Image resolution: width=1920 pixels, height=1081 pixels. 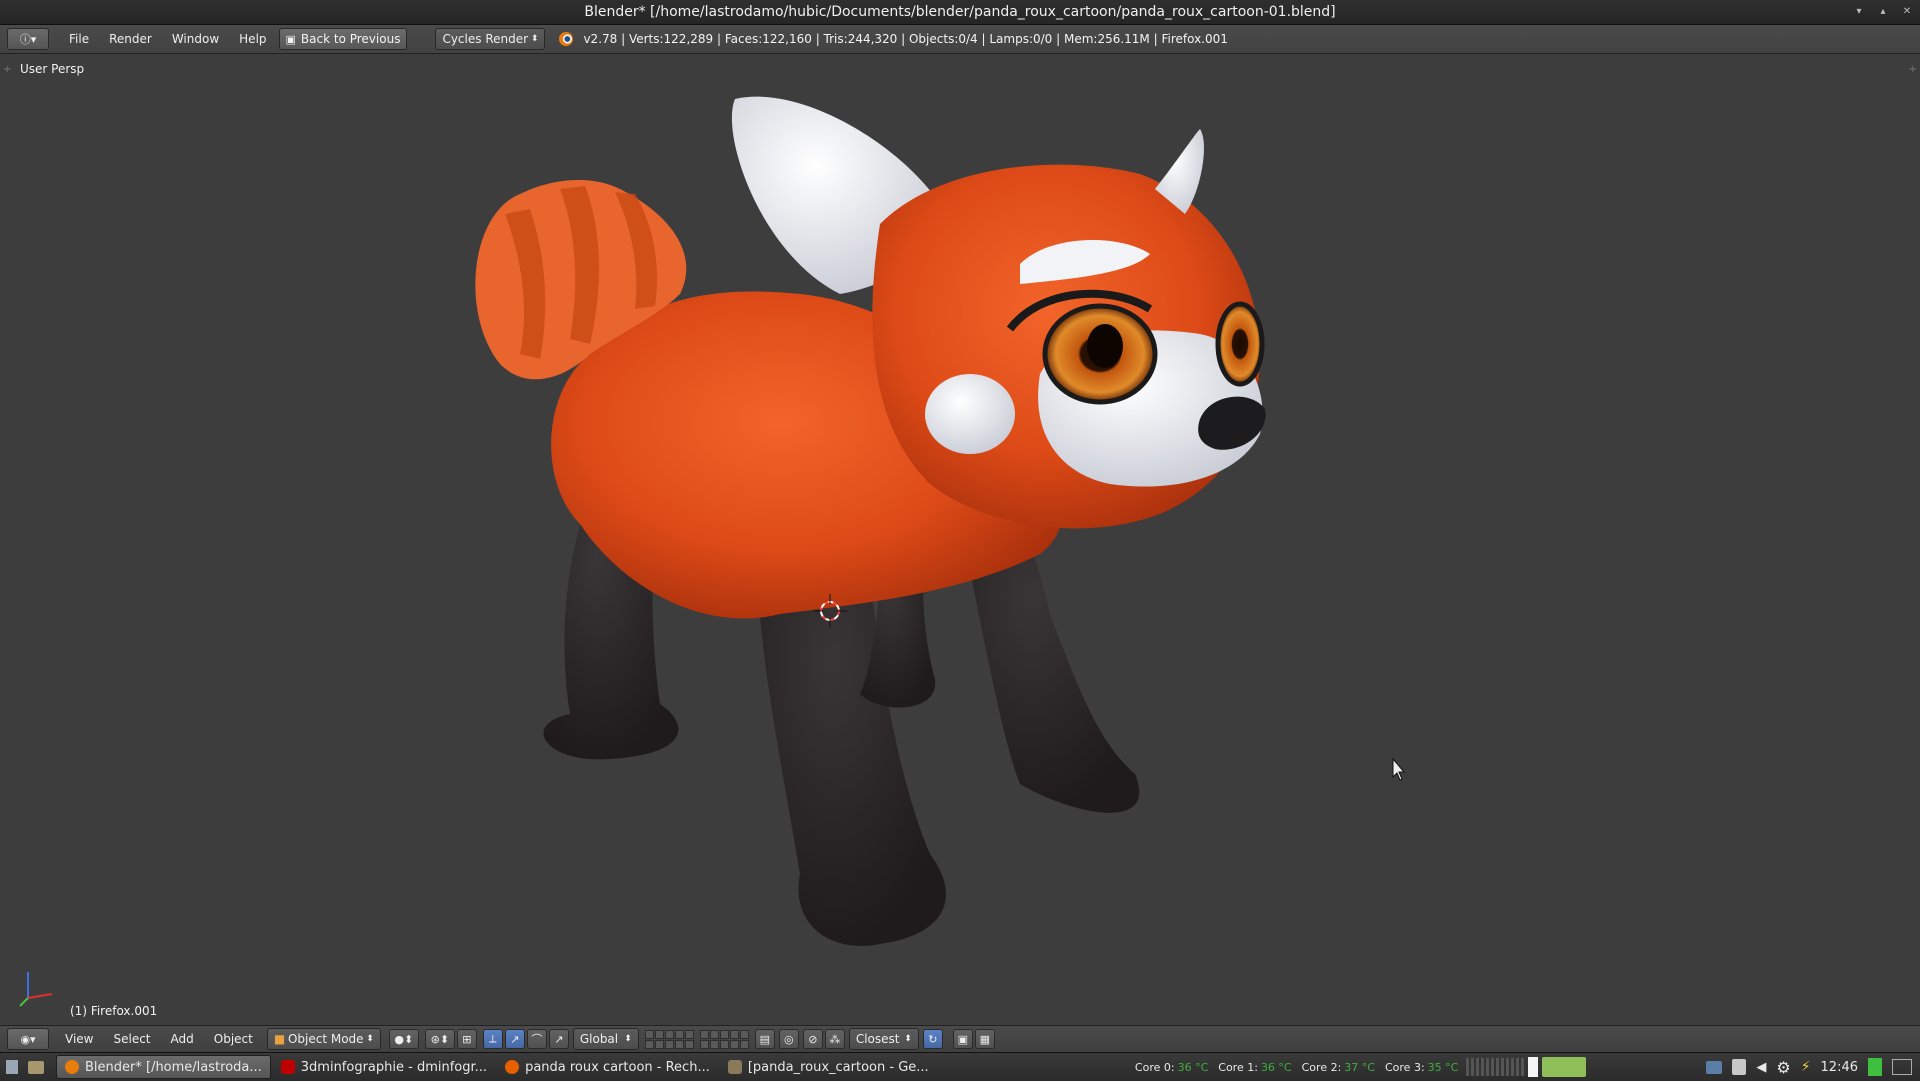 I want to click on snap-toggle-button: ⊘, so click(x=812, y=1039).